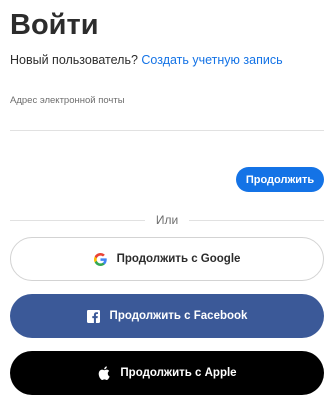  I want to click on google-icon, so click(101, 259).